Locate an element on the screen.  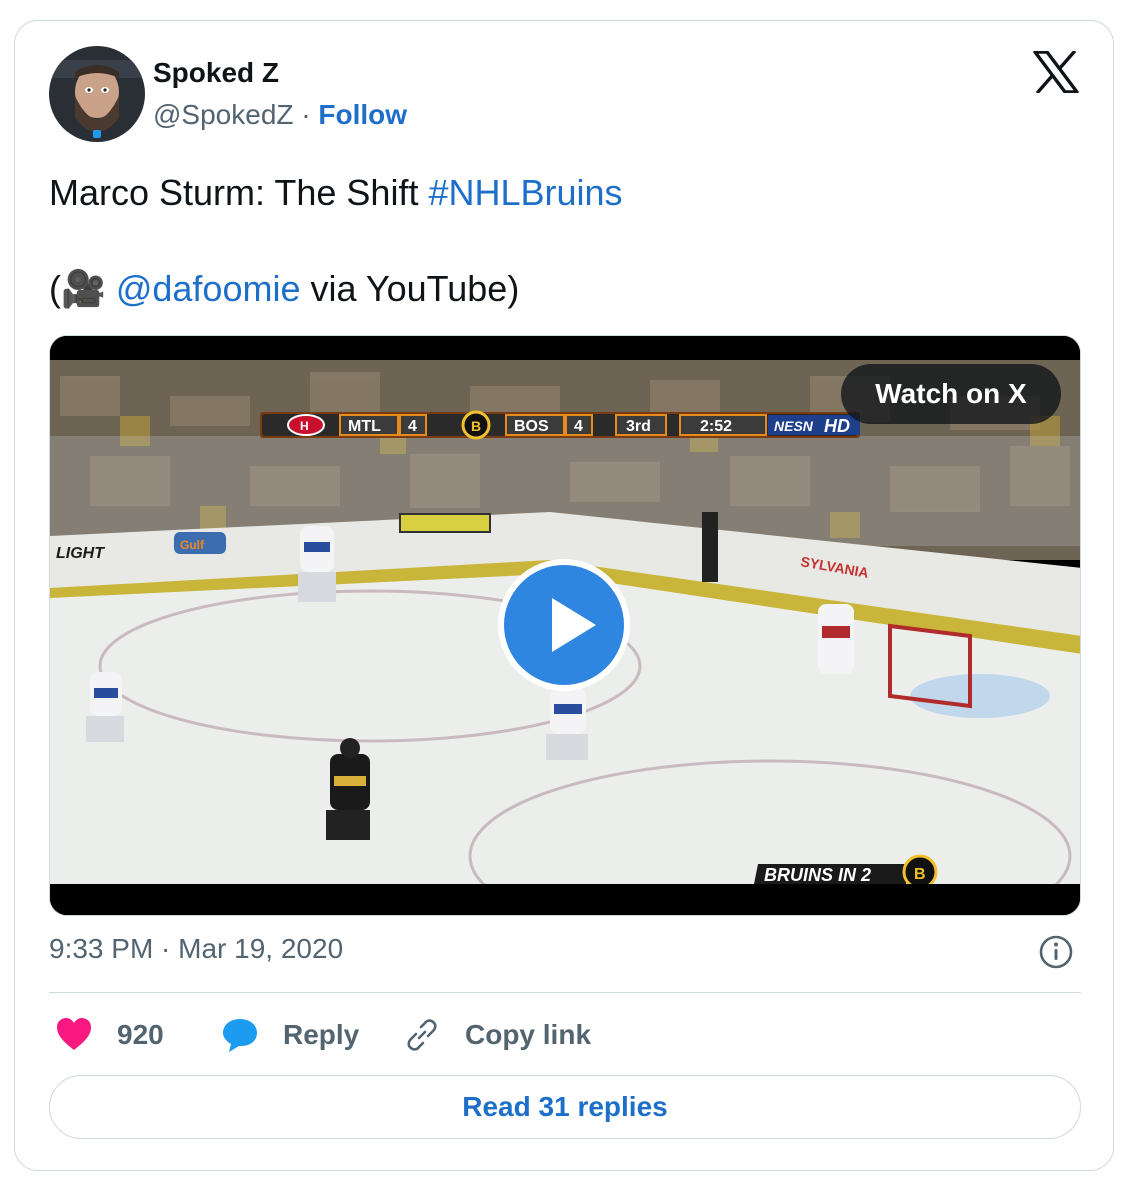
author-handle-row: @SpokedZ · Follow is located at coordinates (280, 115).